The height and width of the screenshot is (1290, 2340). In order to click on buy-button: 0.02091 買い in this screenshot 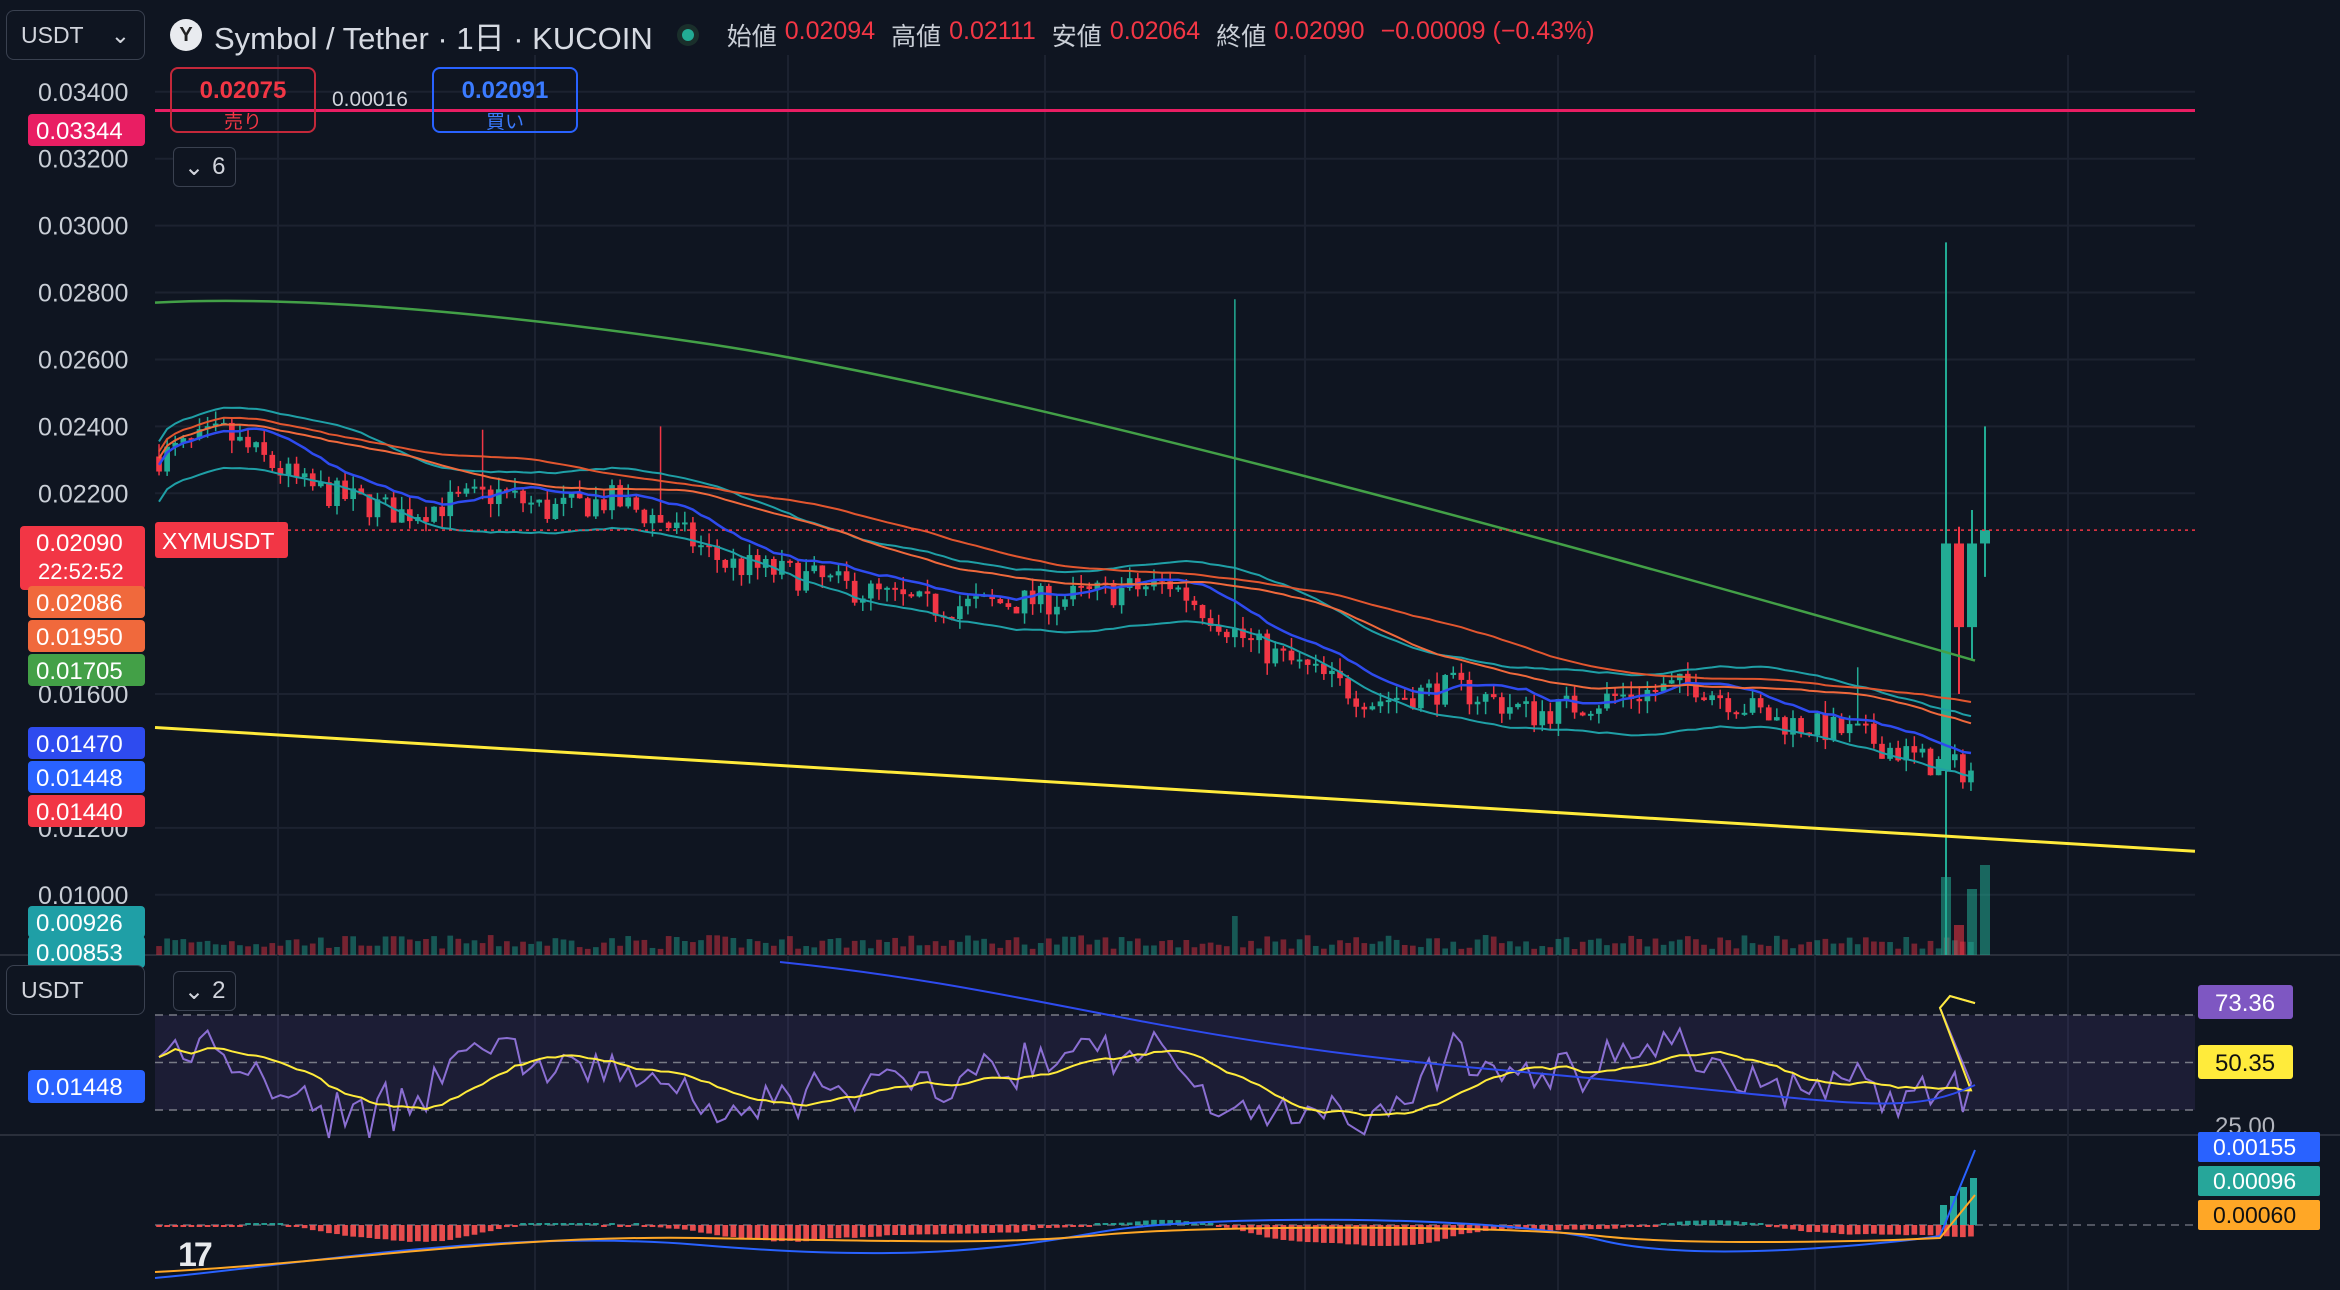, I will do `click(505, 100)`.